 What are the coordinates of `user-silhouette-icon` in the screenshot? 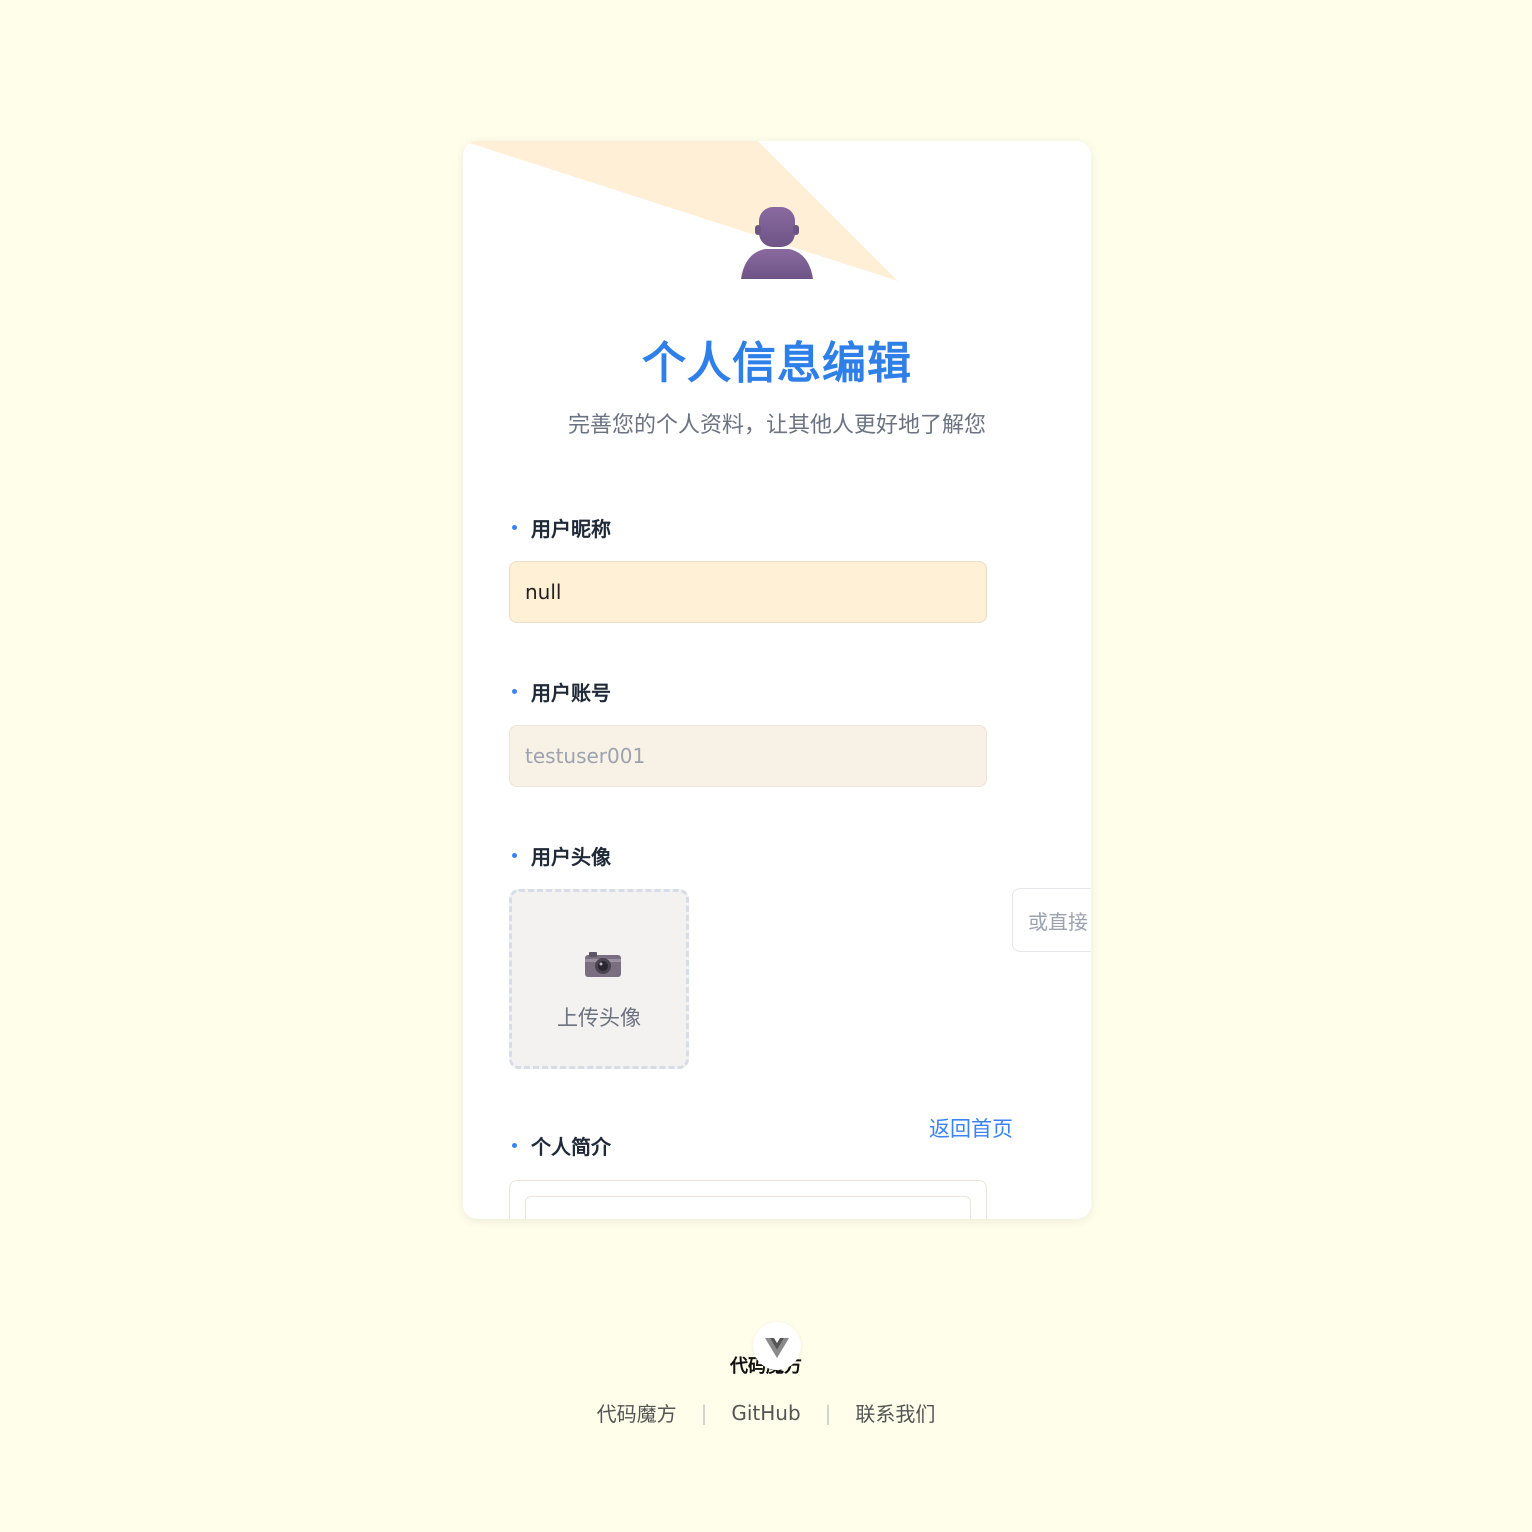 It's located at (777, 243).